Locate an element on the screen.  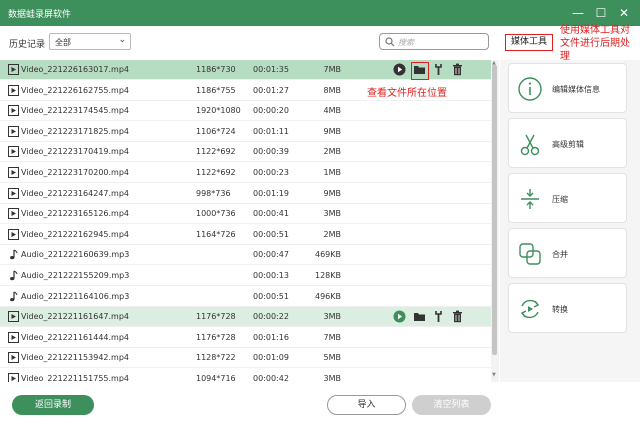
folder-icon is located at coordinates (420, 317).